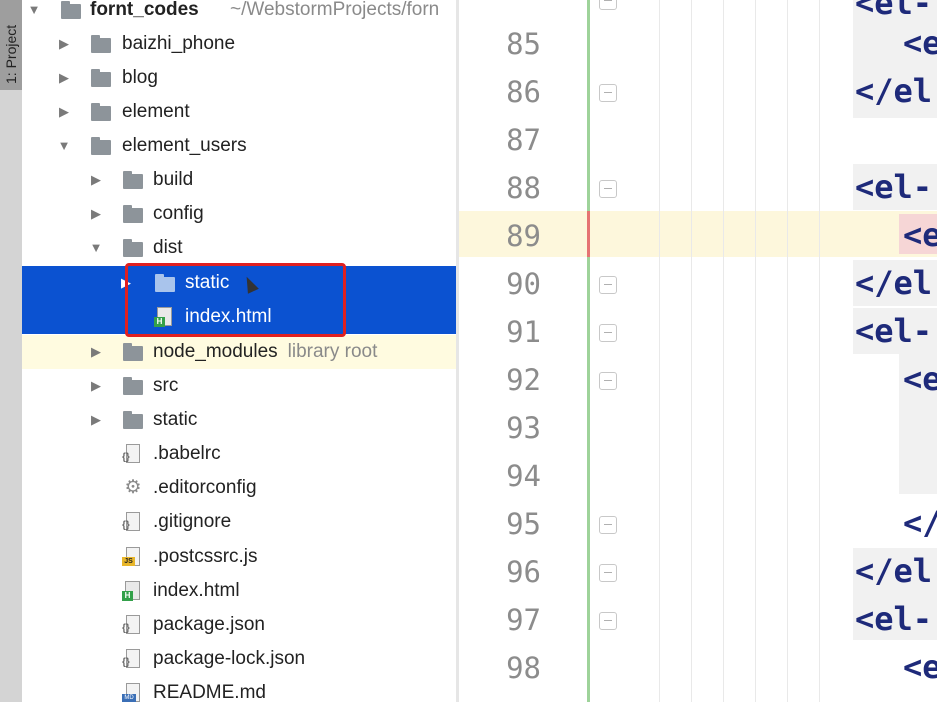 This screenshot has width=937, height=702. What do you see at coordinates (133, 454) in the screenshot?
I see `config-file-icon` at bounding box center [133, 454].